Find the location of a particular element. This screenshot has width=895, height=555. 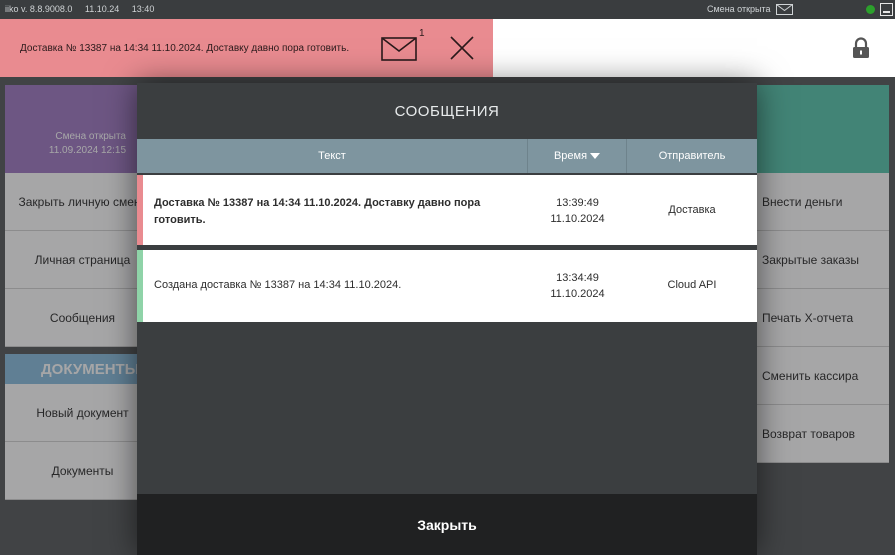

messages-table-header: Текст Время Отправитель is located at coordinates (447, 156).